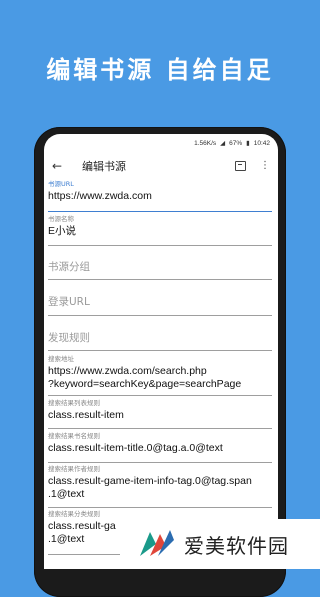 The height and width of the screenshot is (597, 320). What do you see at coordinates (69, 338) in the screenshot?
I see `find-rule-placeholder: 发现规则` at bounding box center [69, 338].